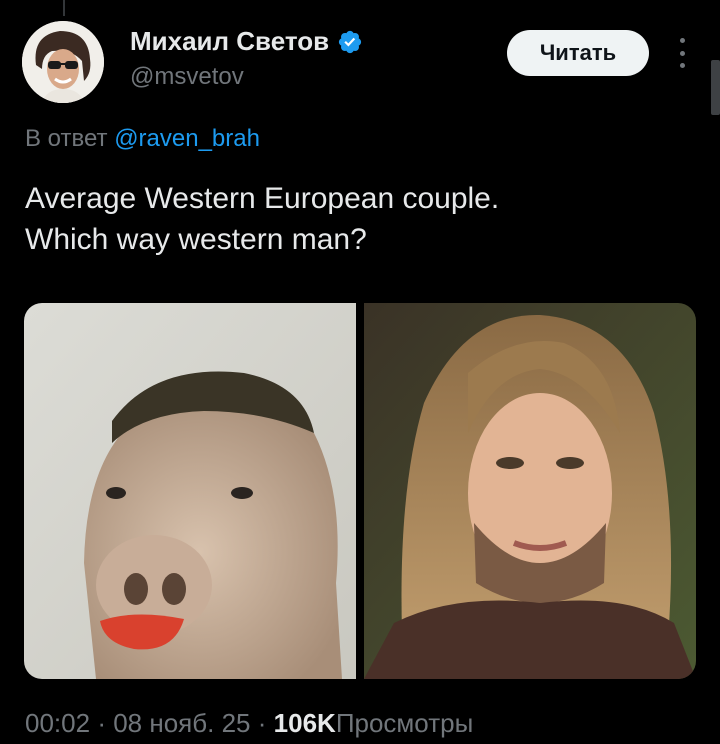 The width and height of the screenshot is (720, 744). I want to click on views-label: Просмотры, so click(404, 723).